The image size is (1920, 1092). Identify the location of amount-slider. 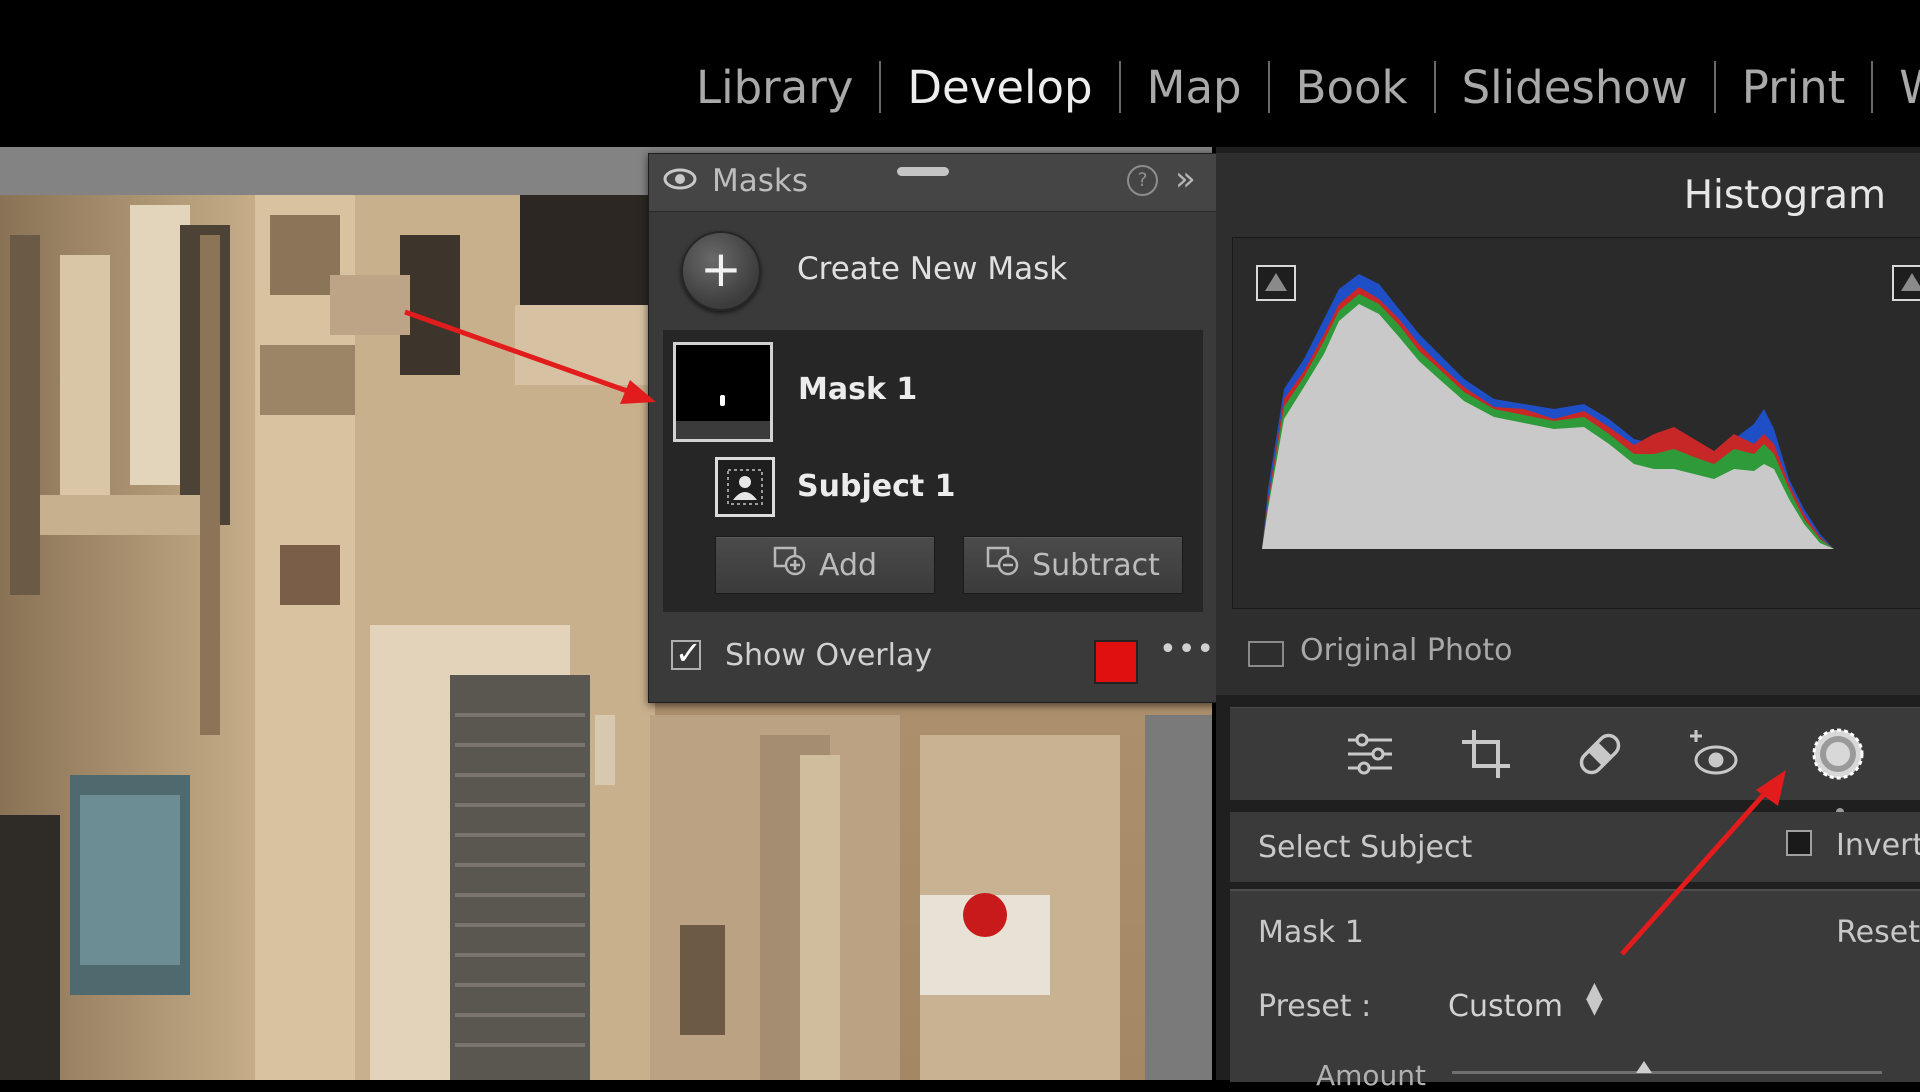
(1667, 1072).